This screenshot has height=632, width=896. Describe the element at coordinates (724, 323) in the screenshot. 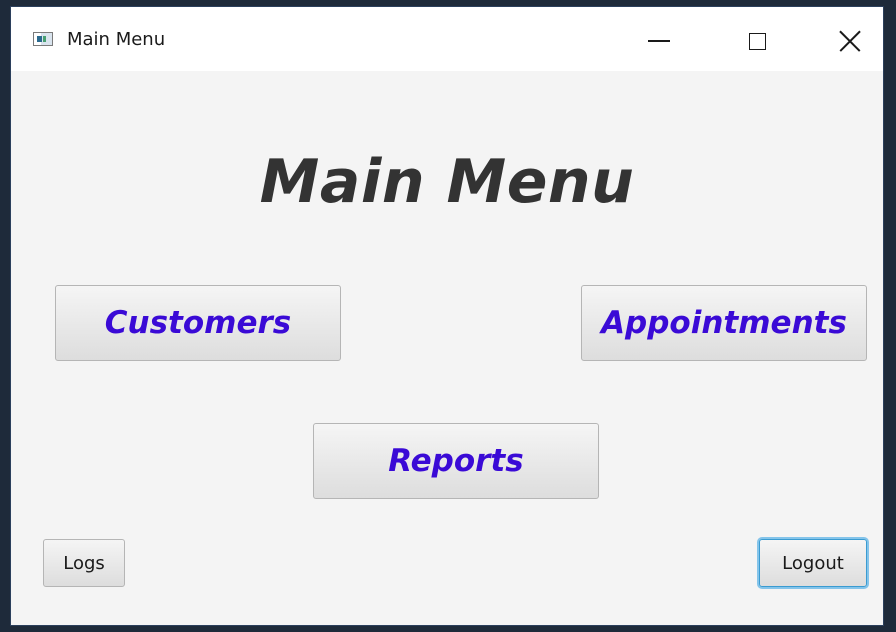

I see `appointments-button: Appointments` at that location.